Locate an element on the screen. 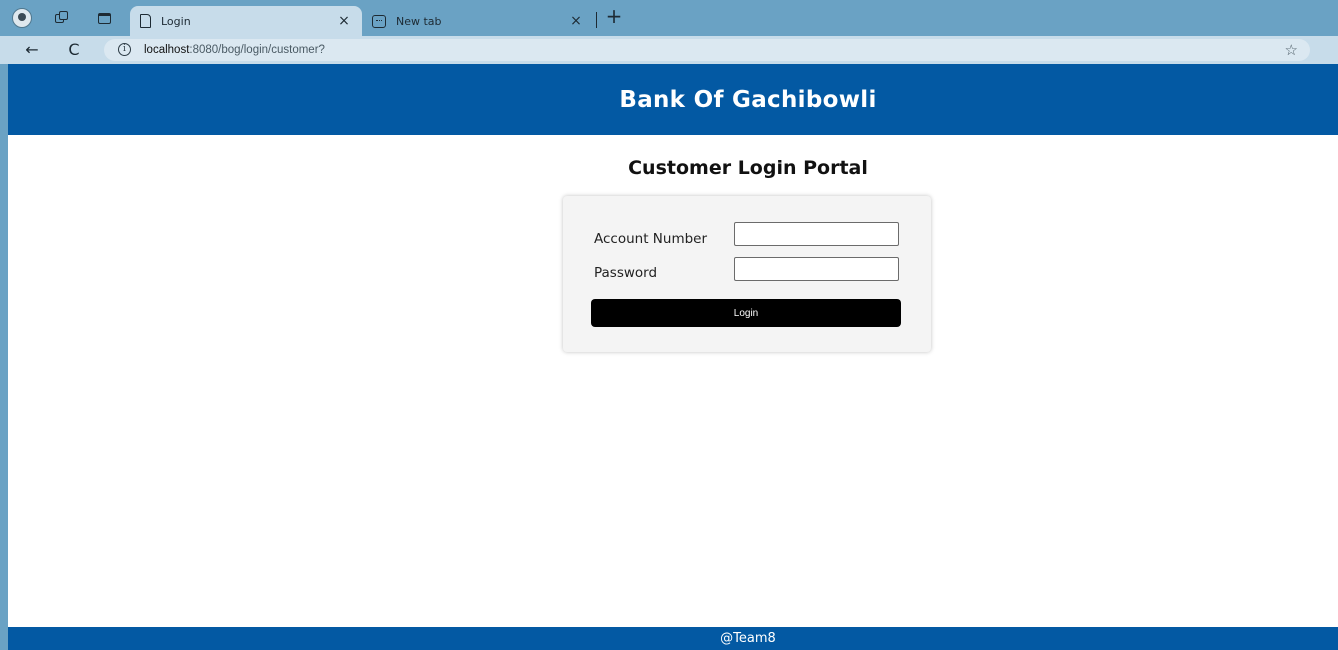  url-host: localhost is located at coordinates (167, 50).